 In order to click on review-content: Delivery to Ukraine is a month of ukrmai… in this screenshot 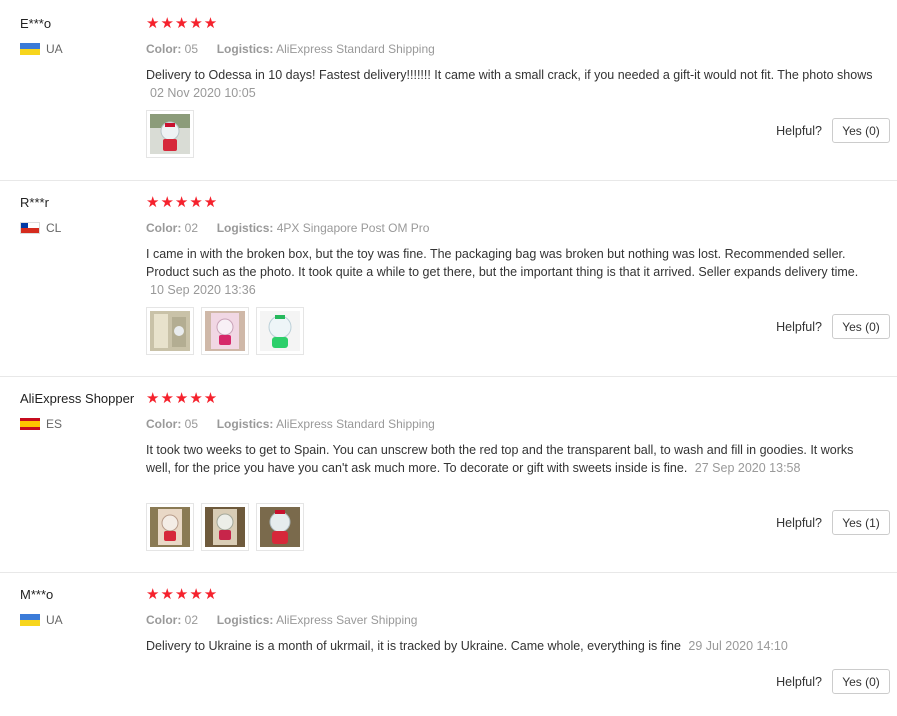, I will do `click(511, 646)`.